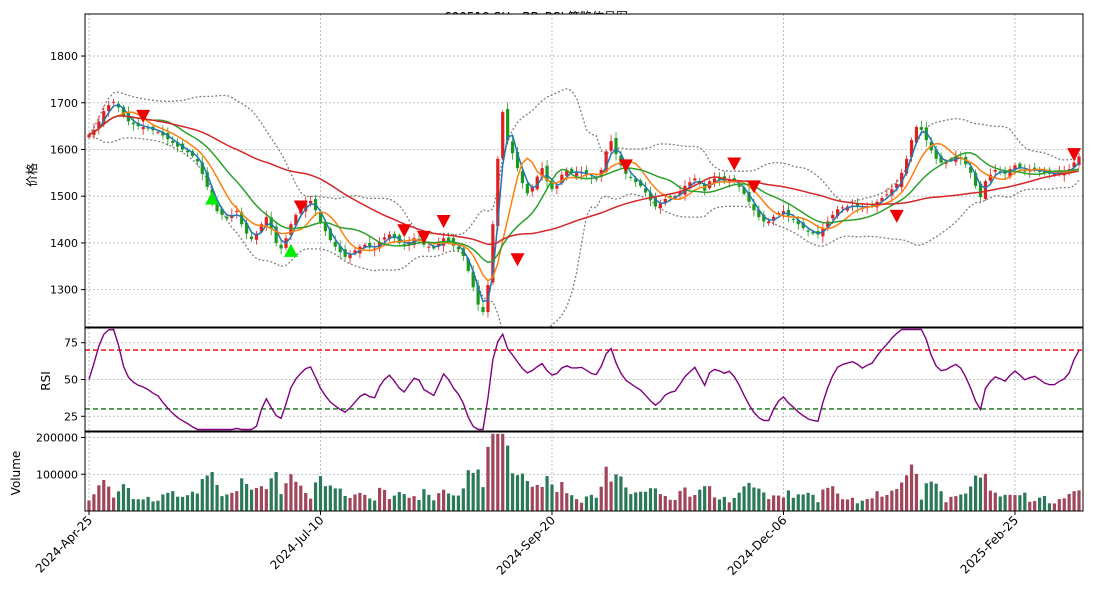 The image size is (1093, 601). Describe the element at coordinates (71, 416) in the screenshot. I see `rsi-ytick-label-0: 25` at that location.